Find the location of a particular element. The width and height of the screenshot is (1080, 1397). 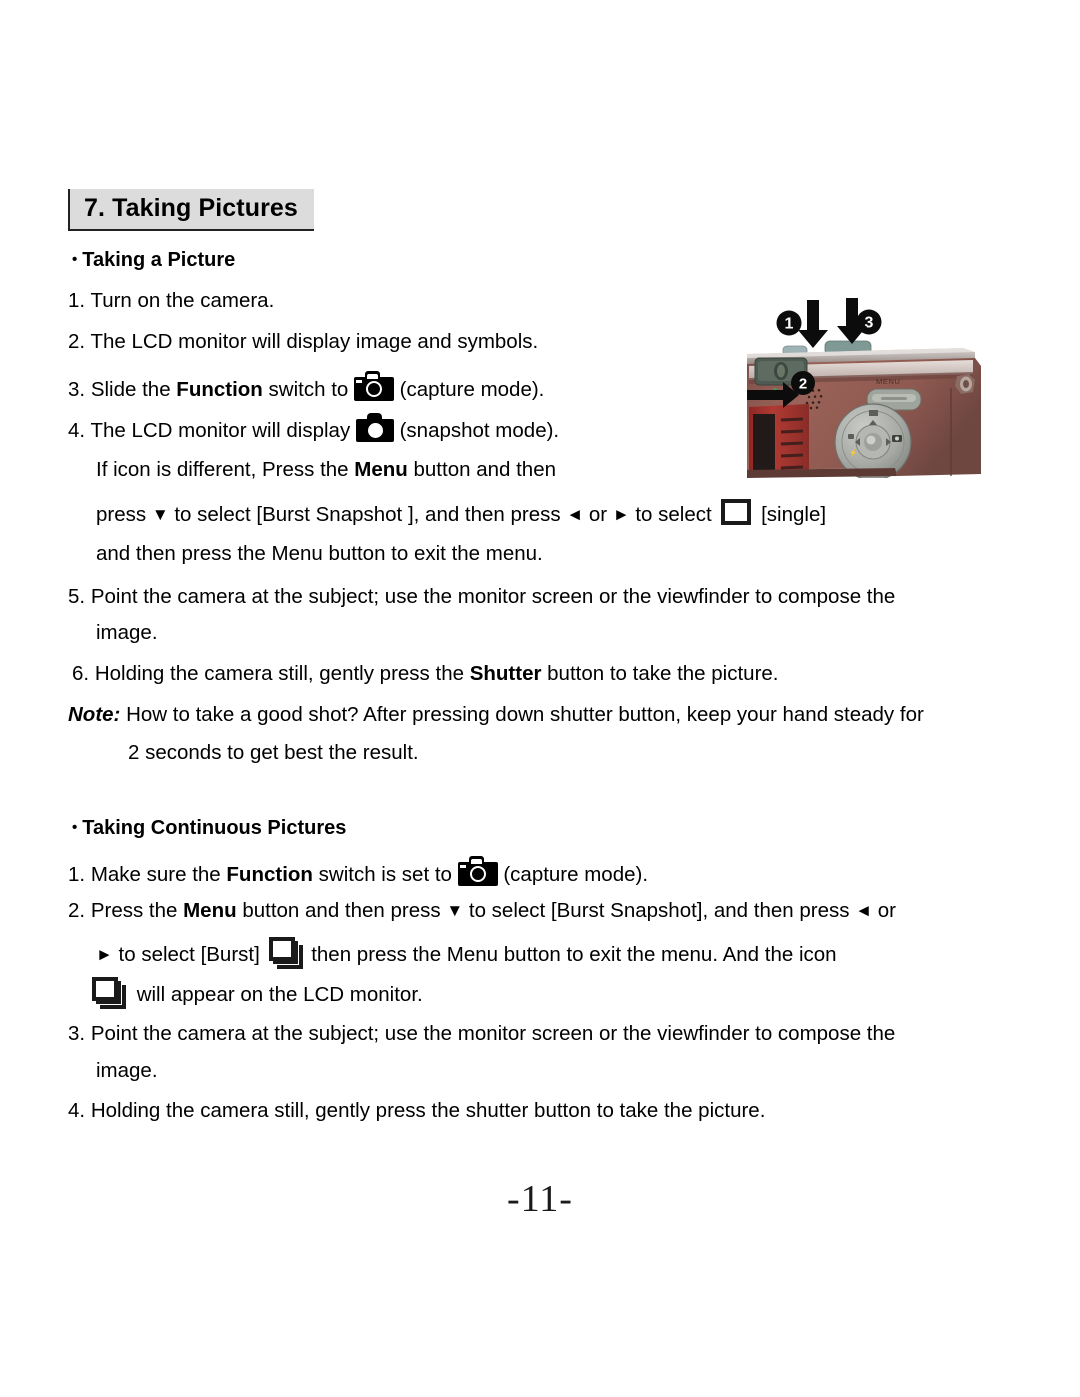

svg-text: 2 is located at coordinates (803, 384).